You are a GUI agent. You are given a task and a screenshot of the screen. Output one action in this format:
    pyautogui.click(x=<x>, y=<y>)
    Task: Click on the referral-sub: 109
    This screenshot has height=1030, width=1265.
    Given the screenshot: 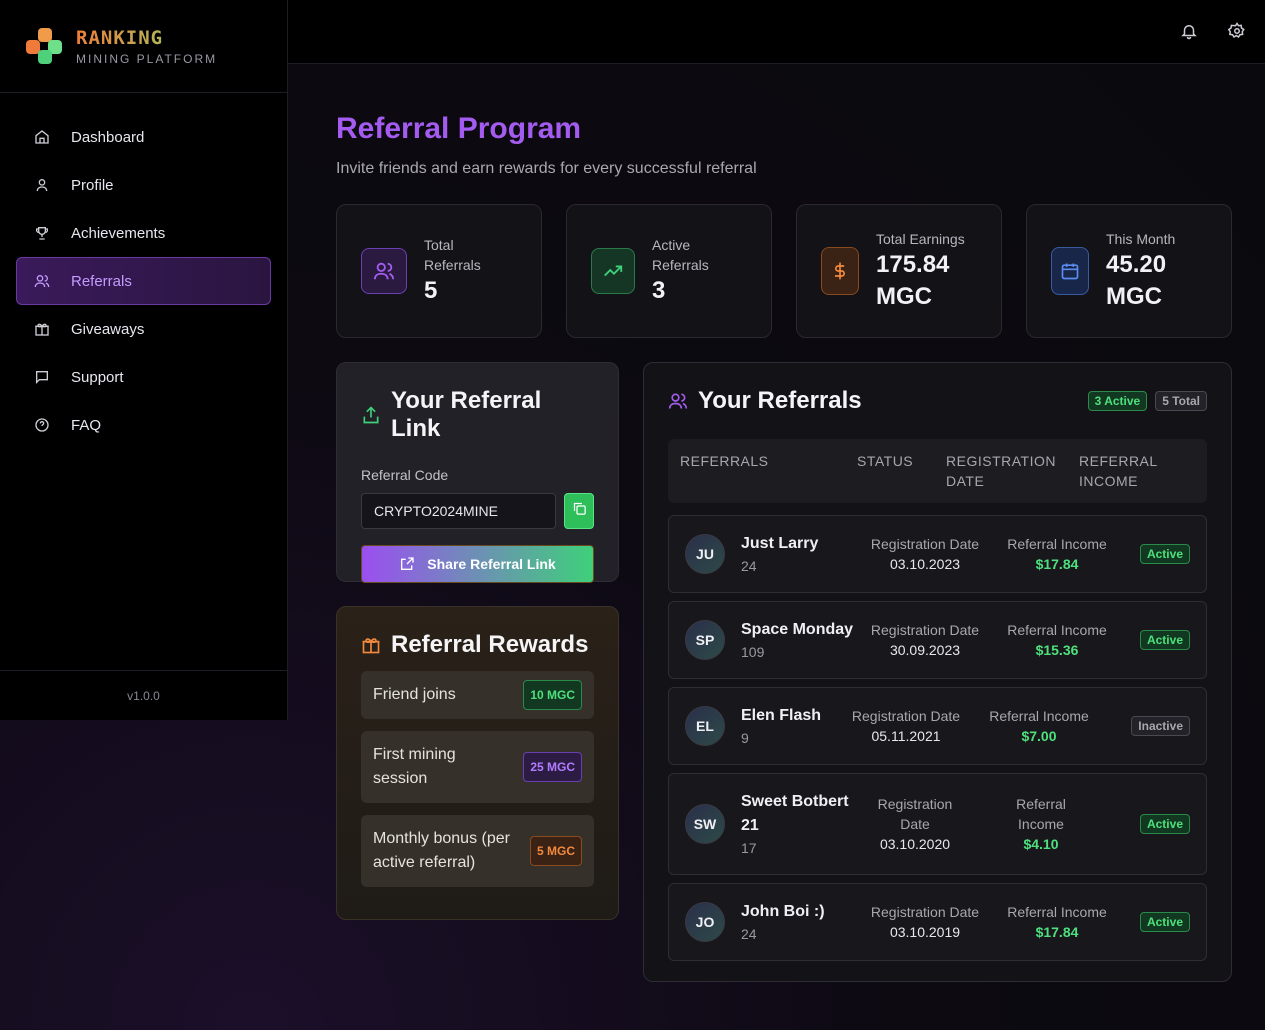 What is the action you would take?
    pyautogui.click(x=753, y=652)
    